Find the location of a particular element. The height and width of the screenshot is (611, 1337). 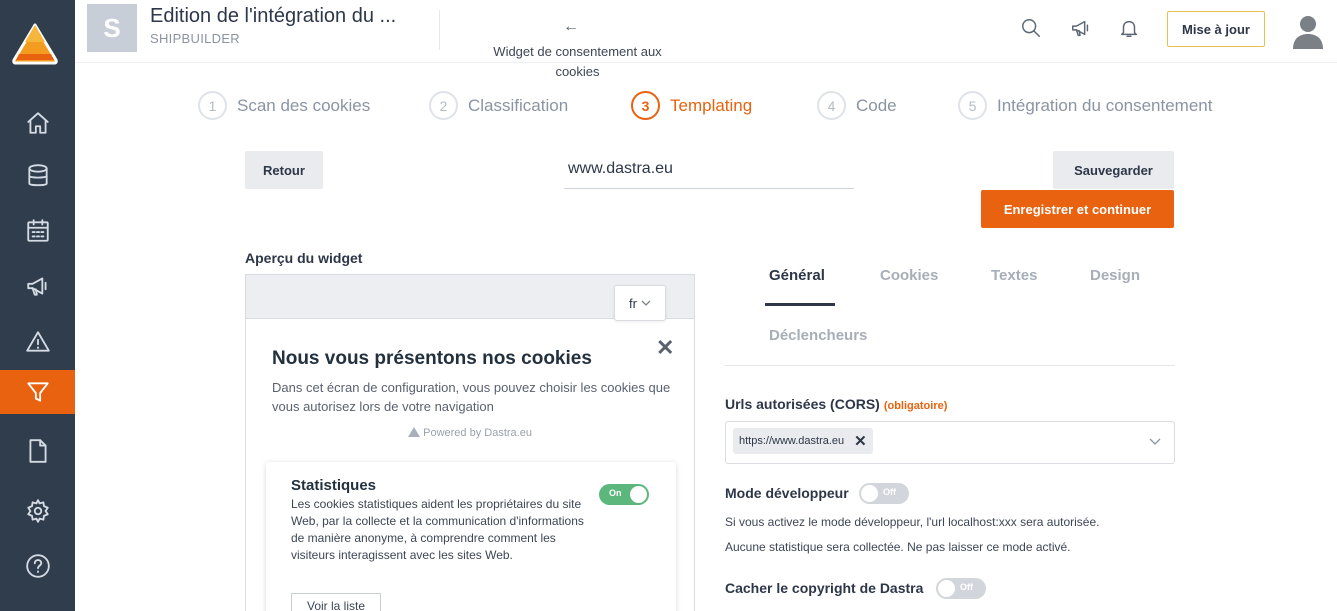

cors-label: Urls autorisées (CORS) (obligatoire) is located at coordinates (836, 404).